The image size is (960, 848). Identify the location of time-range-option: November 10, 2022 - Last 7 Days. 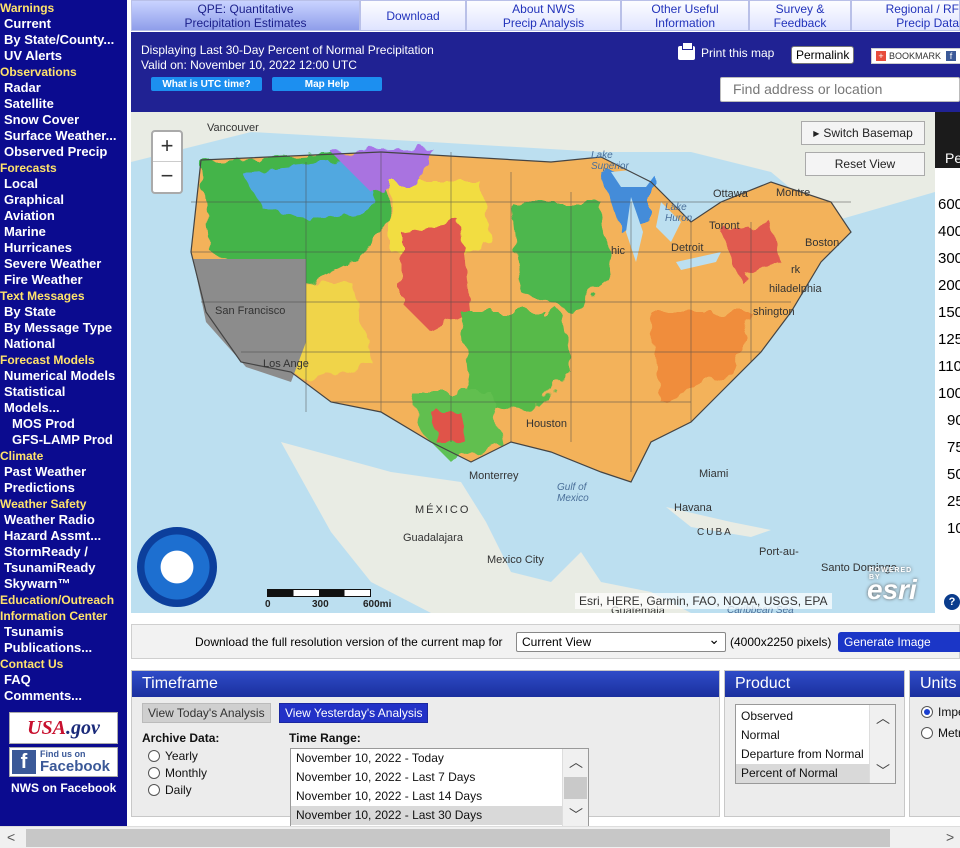
(439, 777).